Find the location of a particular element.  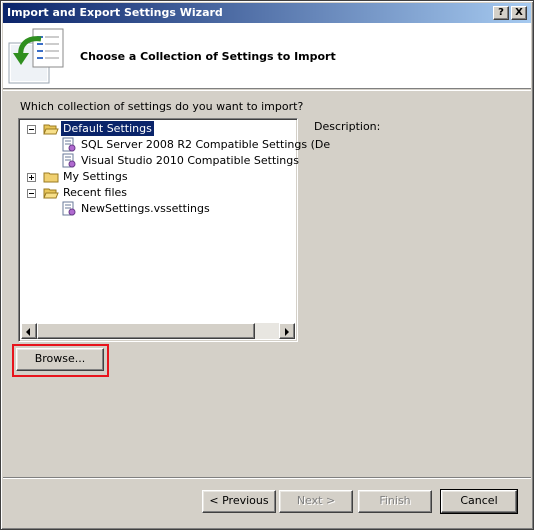

title-bar: Import and Export Settings Wizard ? X is located at coordinates (267, 13).